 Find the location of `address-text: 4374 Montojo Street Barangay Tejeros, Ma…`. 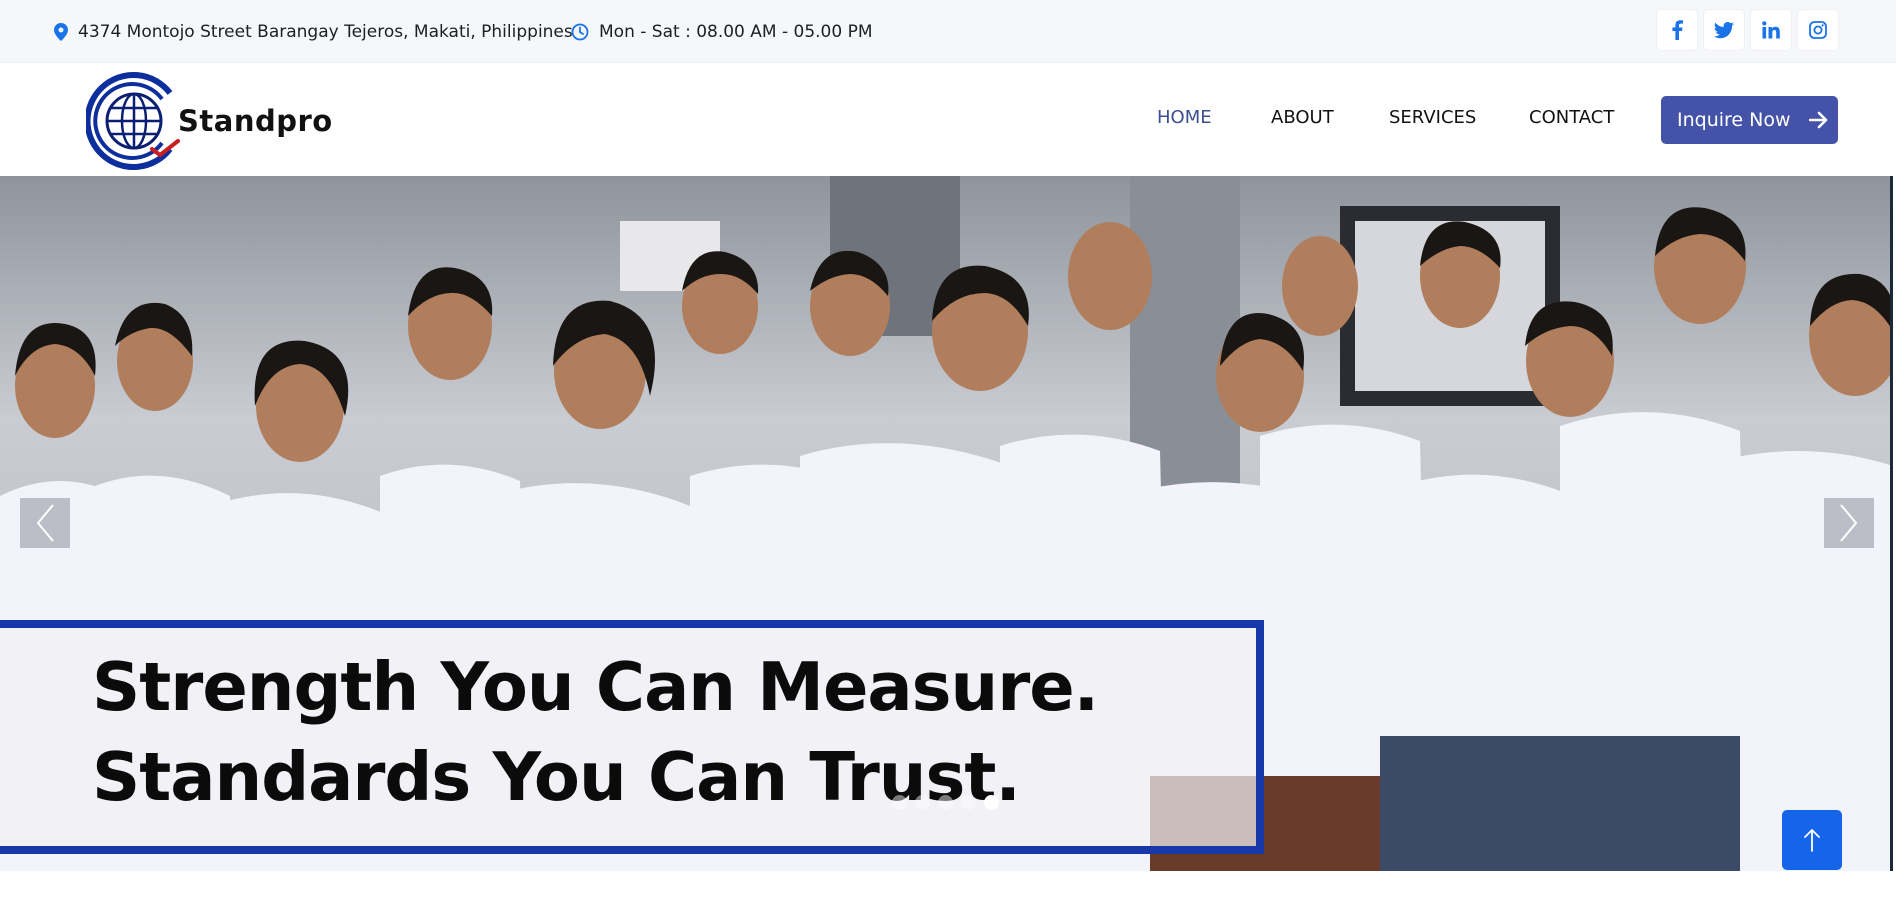

address-text: 4374 Montojo Street Barangay Tejeros, Ma… is located at coordinates (325, 31).